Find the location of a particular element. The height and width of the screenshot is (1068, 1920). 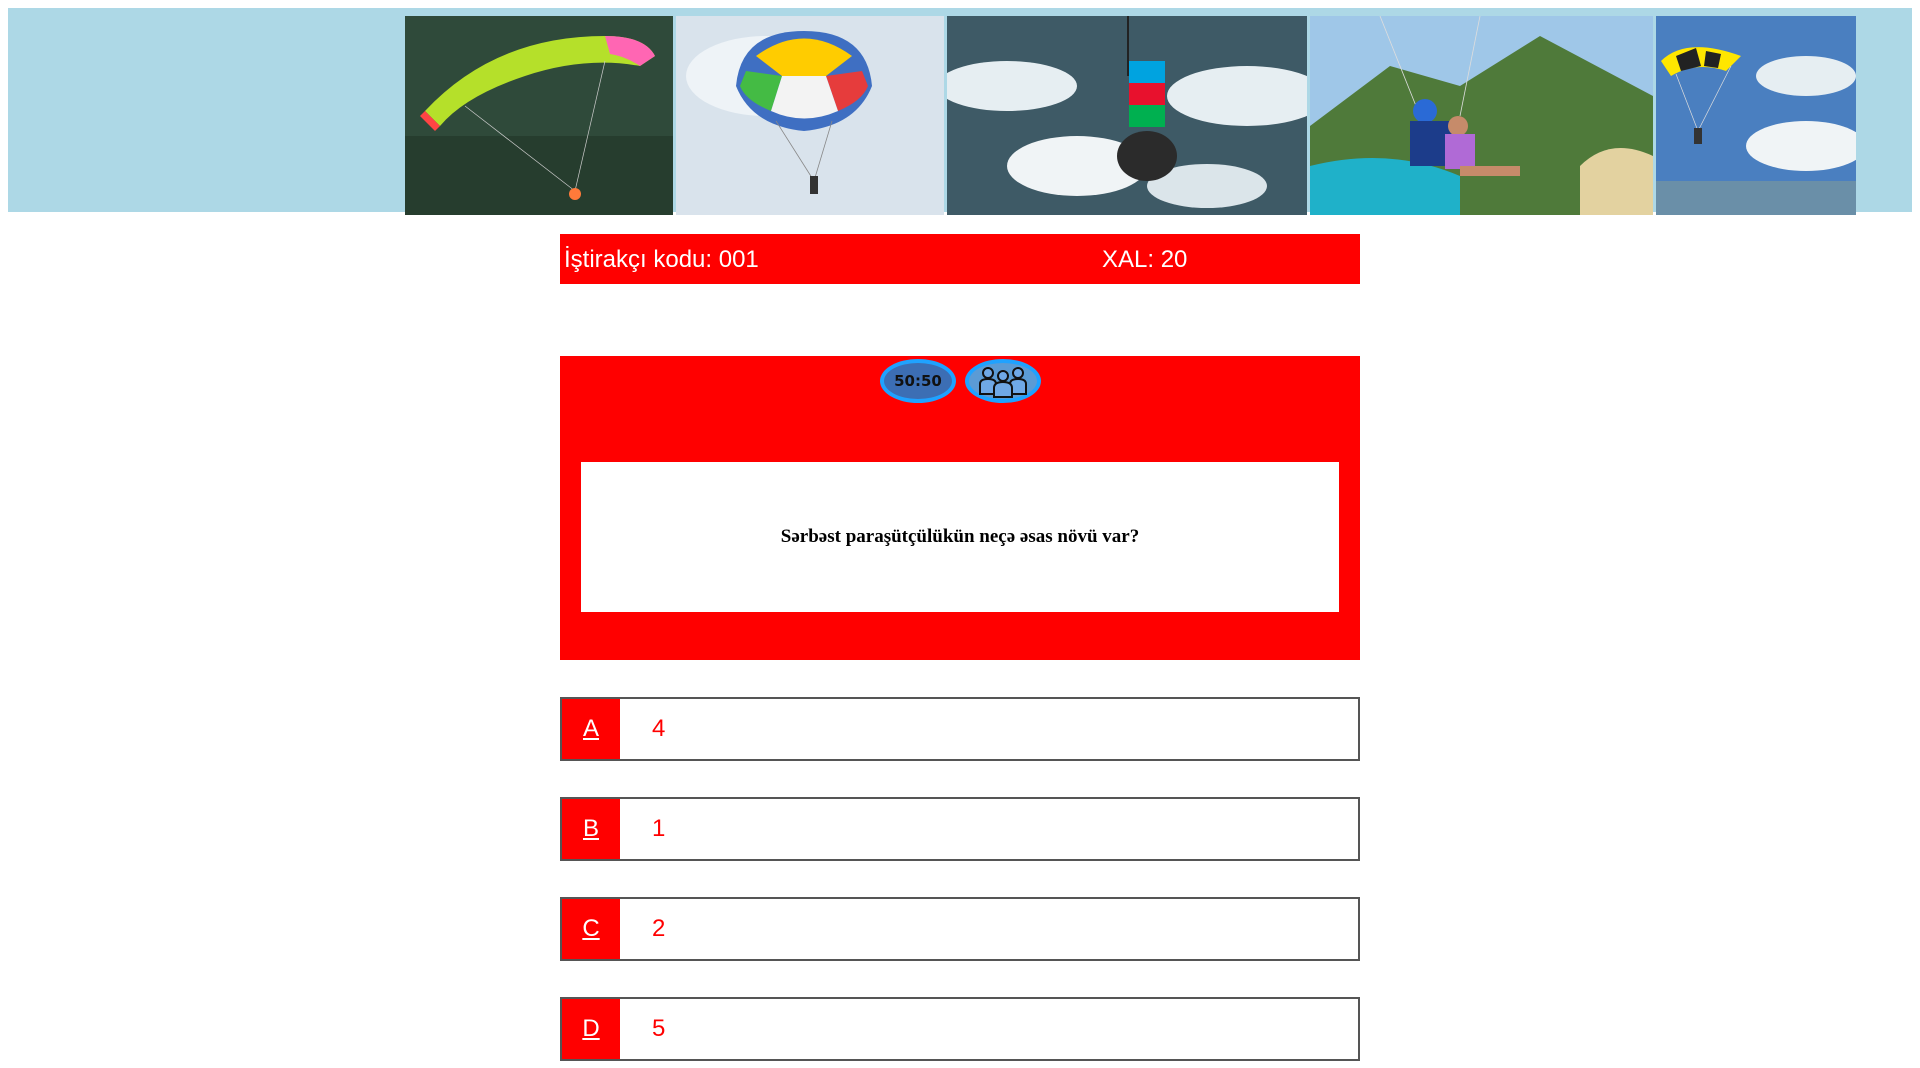

participant-info-bar: İştirakçı kodu: 001 XAL: 20 is located at coordinates (960, 259).